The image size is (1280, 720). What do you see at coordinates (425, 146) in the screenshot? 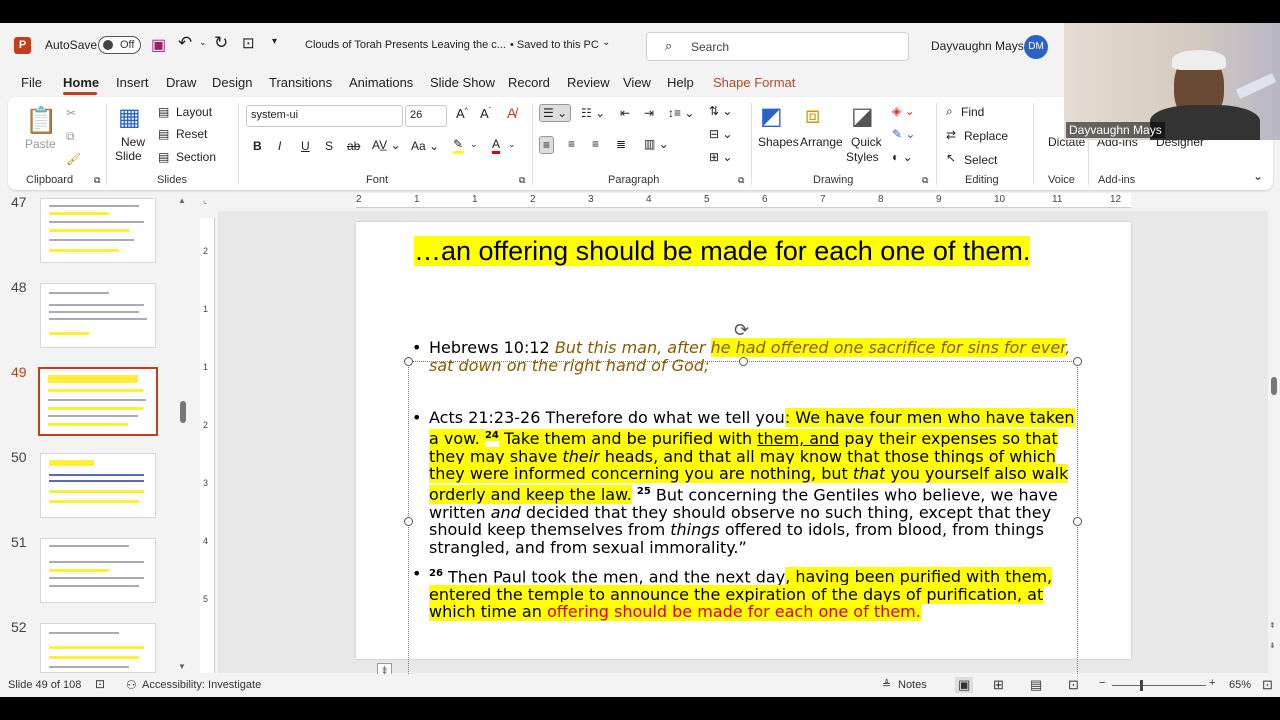
I see `change-case-icon: Aa ⌄` at bounding box center [425, 146].